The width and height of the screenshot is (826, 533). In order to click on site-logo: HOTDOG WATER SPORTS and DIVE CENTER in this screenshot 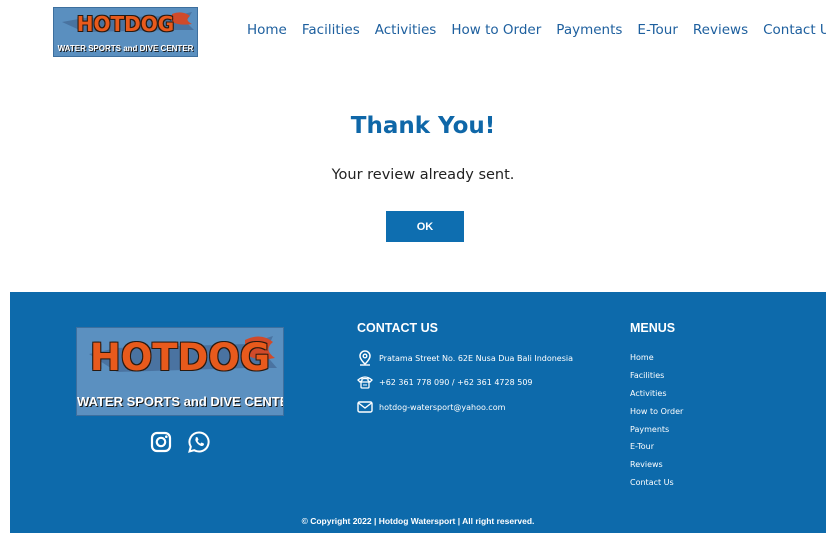, I will do `click(125, 32)`.